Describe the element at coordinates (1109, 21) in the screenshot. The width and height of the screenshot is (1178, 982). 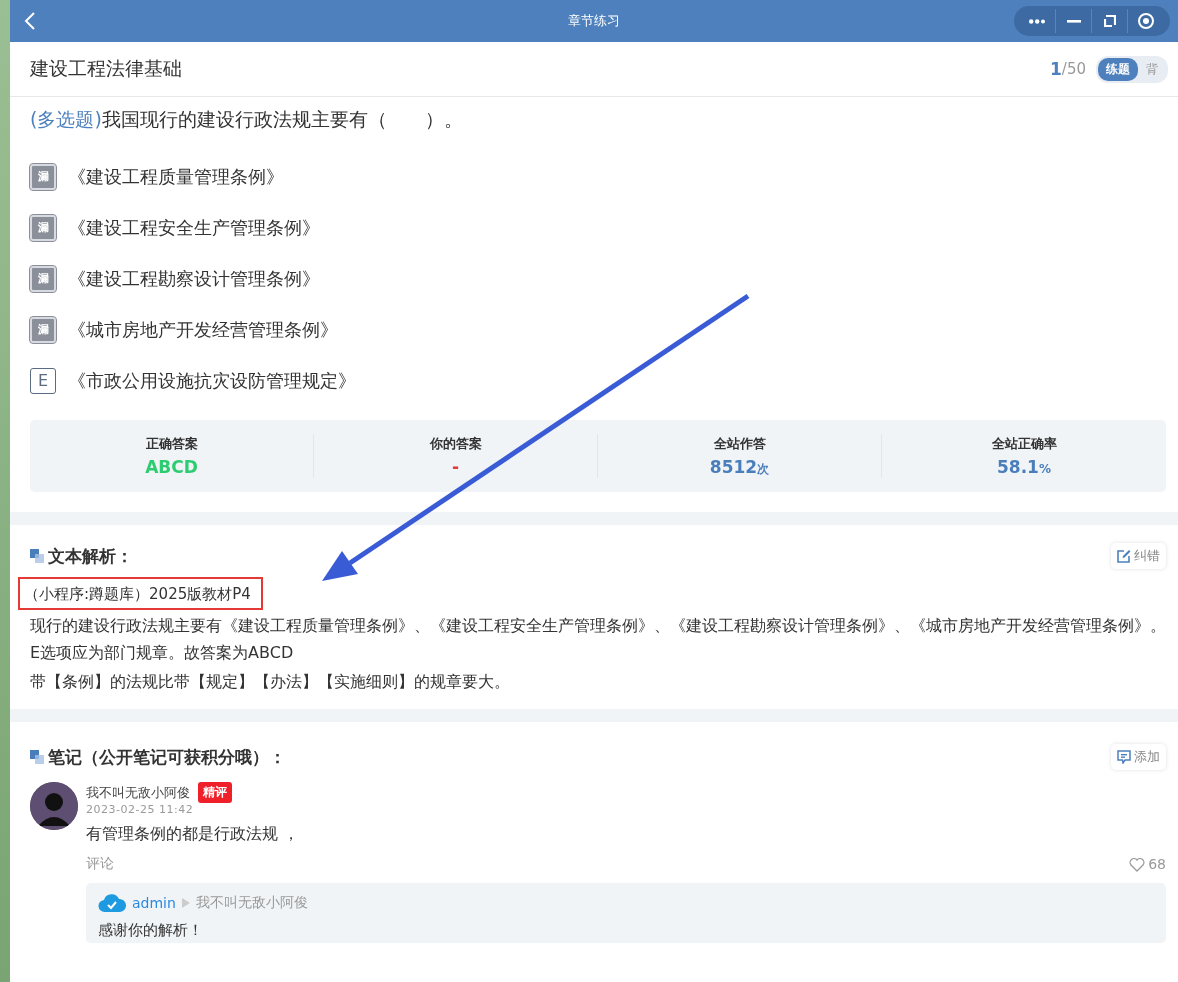
I see `restore-icon` at that location.